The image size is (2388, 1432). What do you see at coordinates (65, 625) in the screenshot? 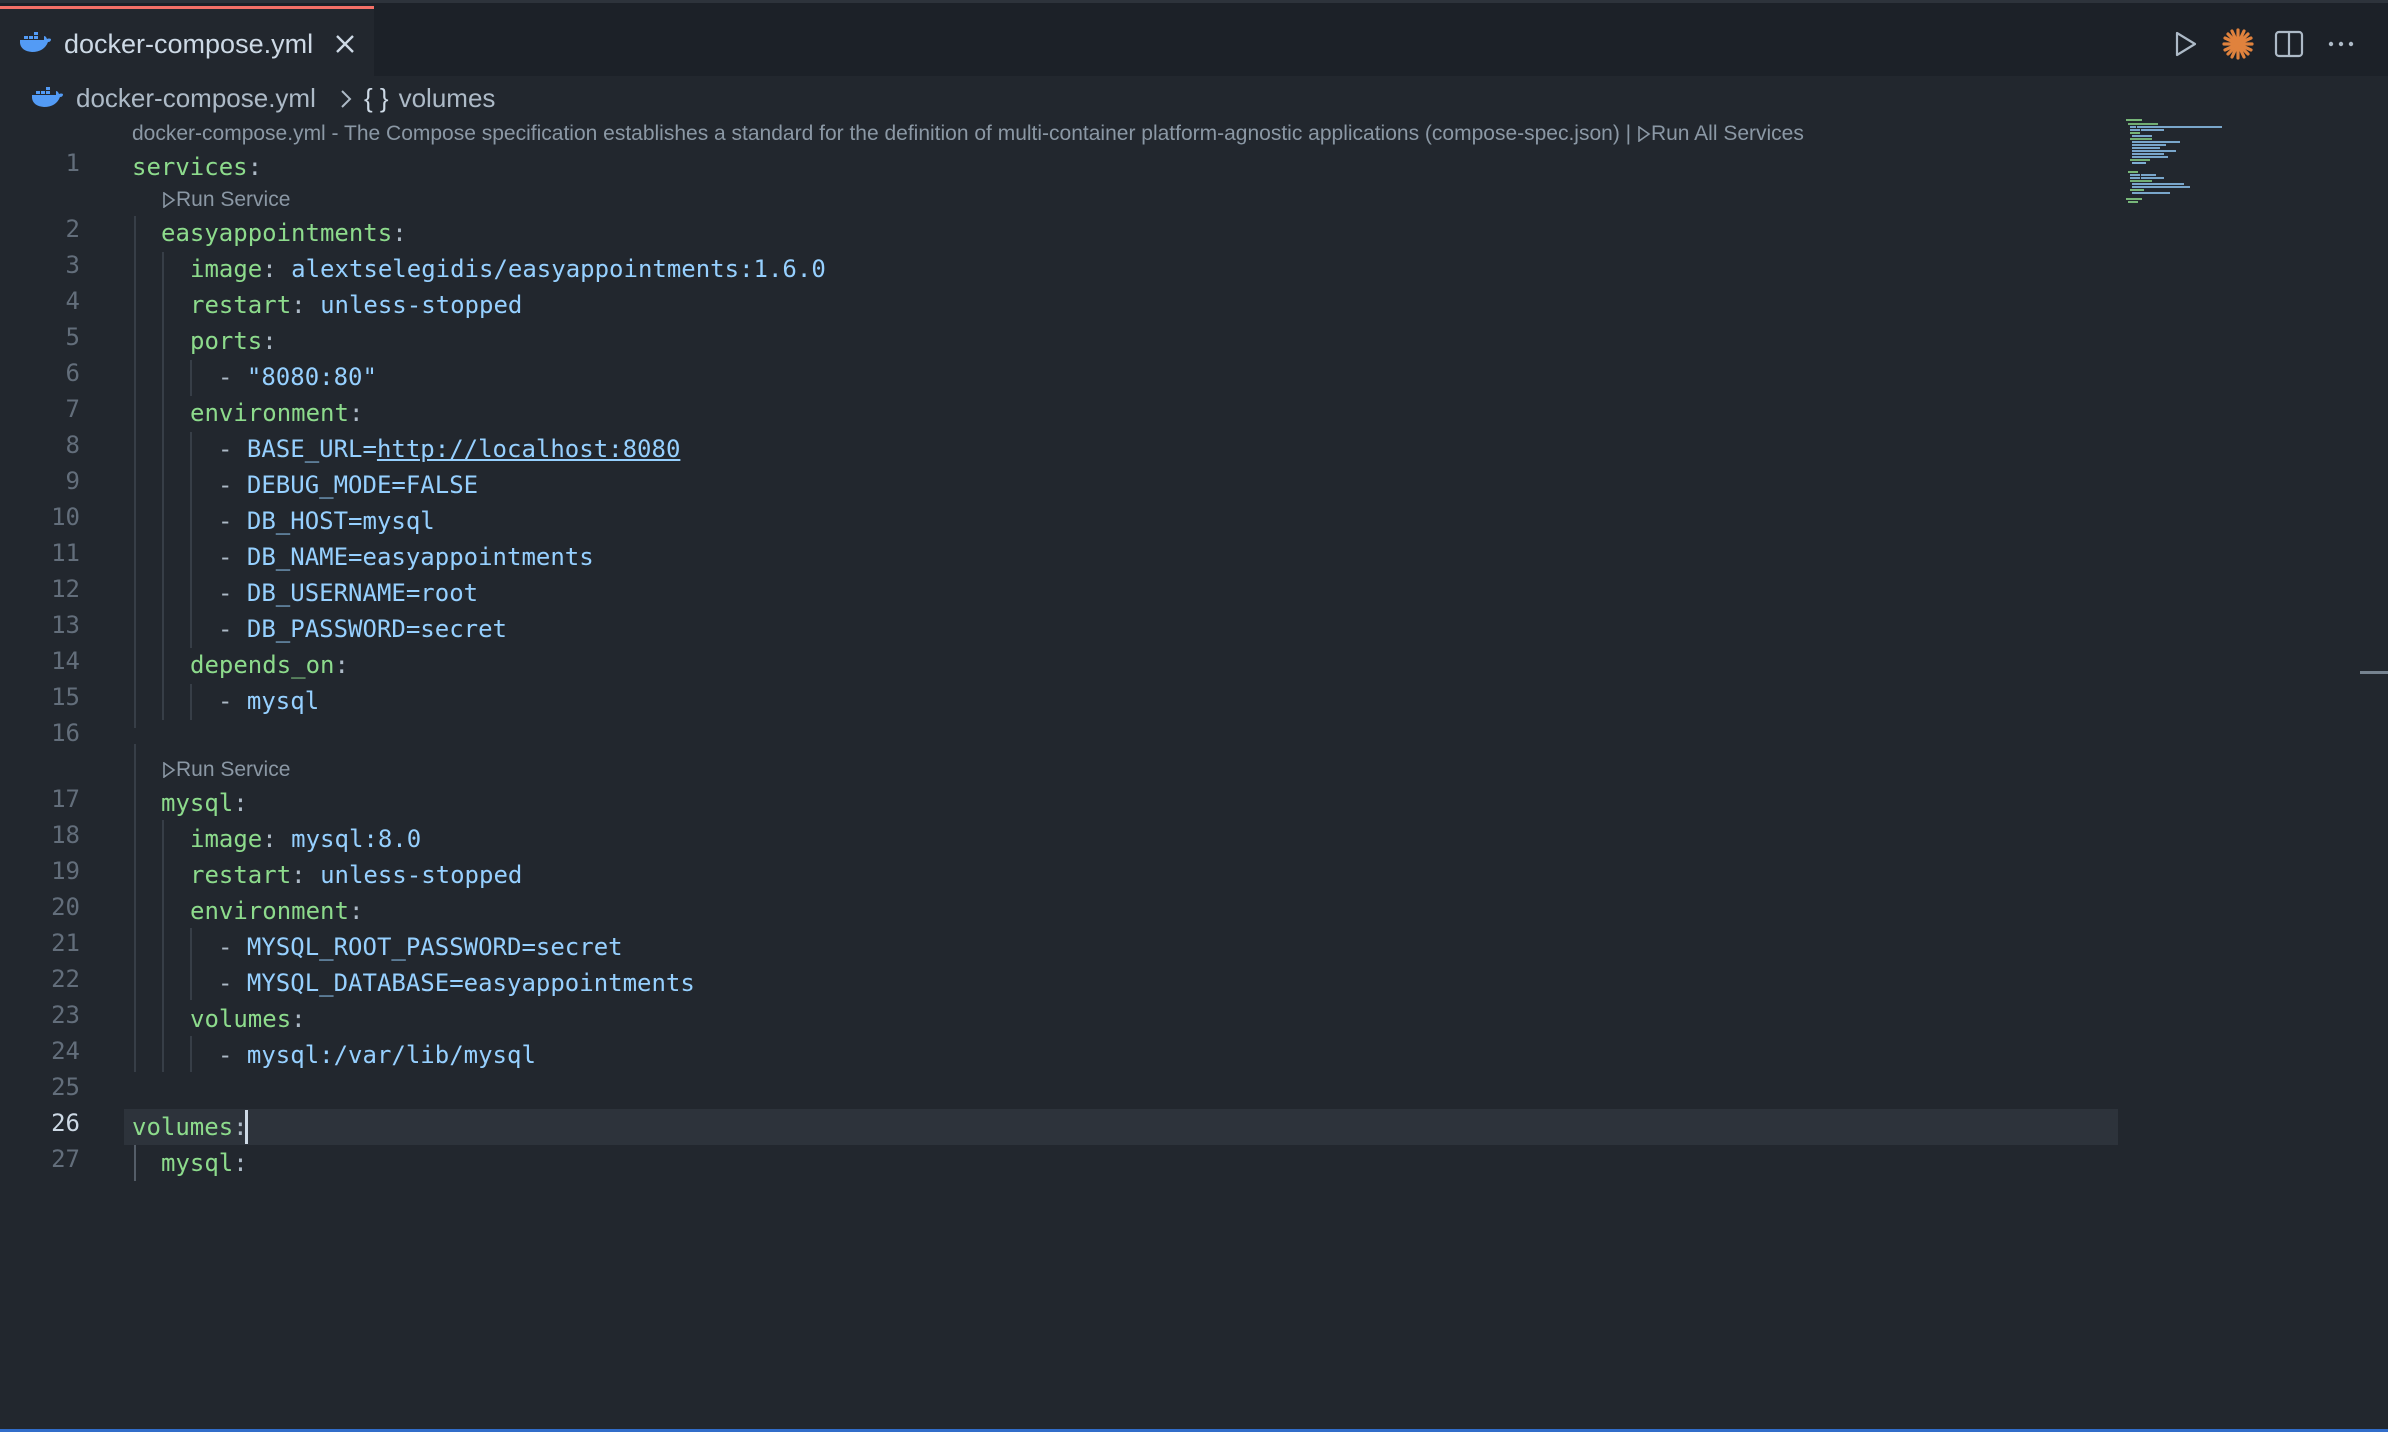
I see `line-number: 13` at bounding box center [65, 625].